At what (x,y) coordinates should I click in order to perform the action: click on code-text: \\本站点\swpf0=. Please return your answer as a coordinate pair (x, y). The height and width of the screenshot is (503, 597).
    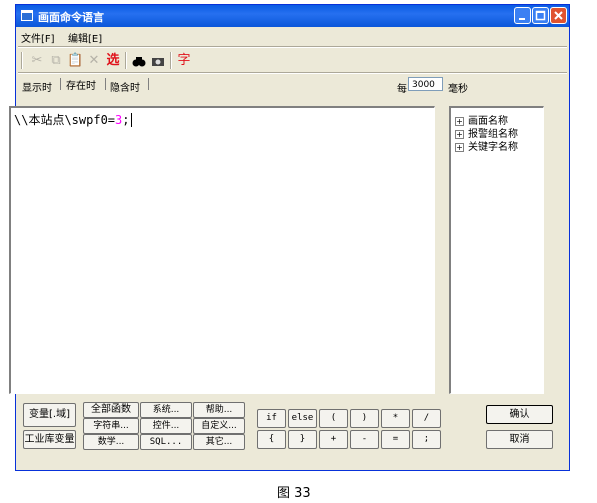
    Looking at the image, I should click on (65, 120).